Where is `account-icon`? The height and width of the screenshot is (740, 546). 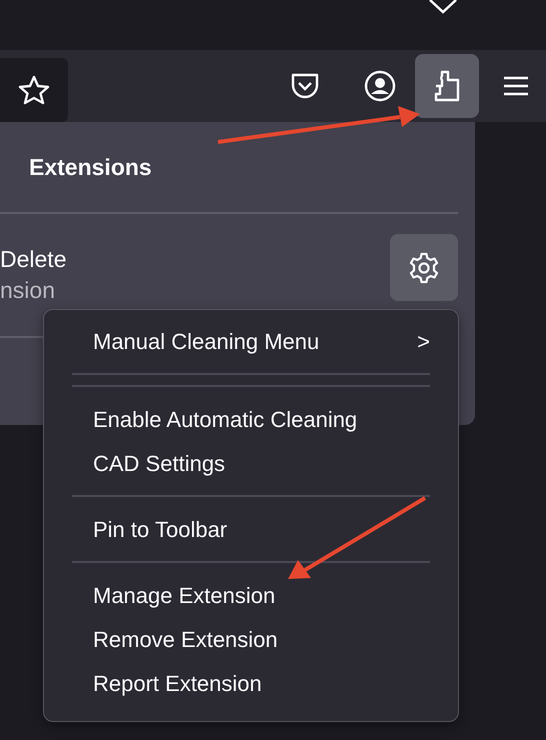
account-icon is located at coordinates (380, 86).